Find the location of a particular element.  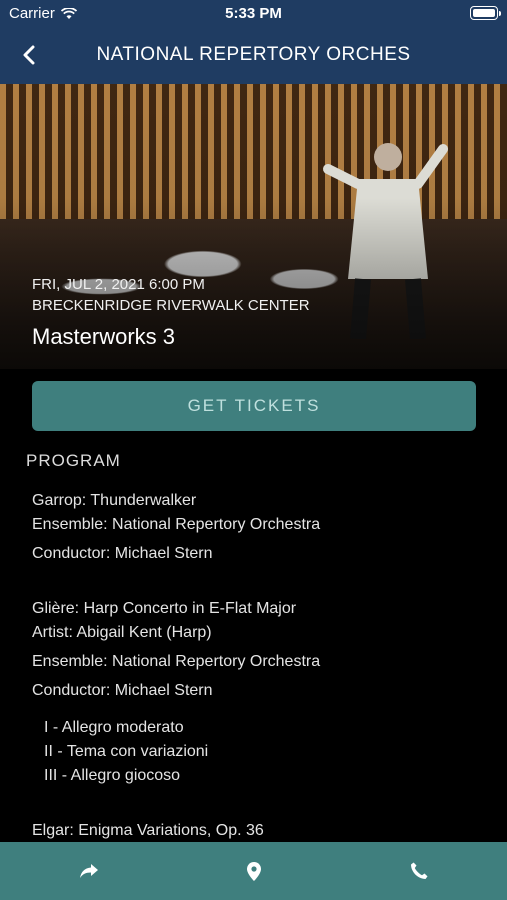

bottom-action-bar is located at coordinates (253, 871).